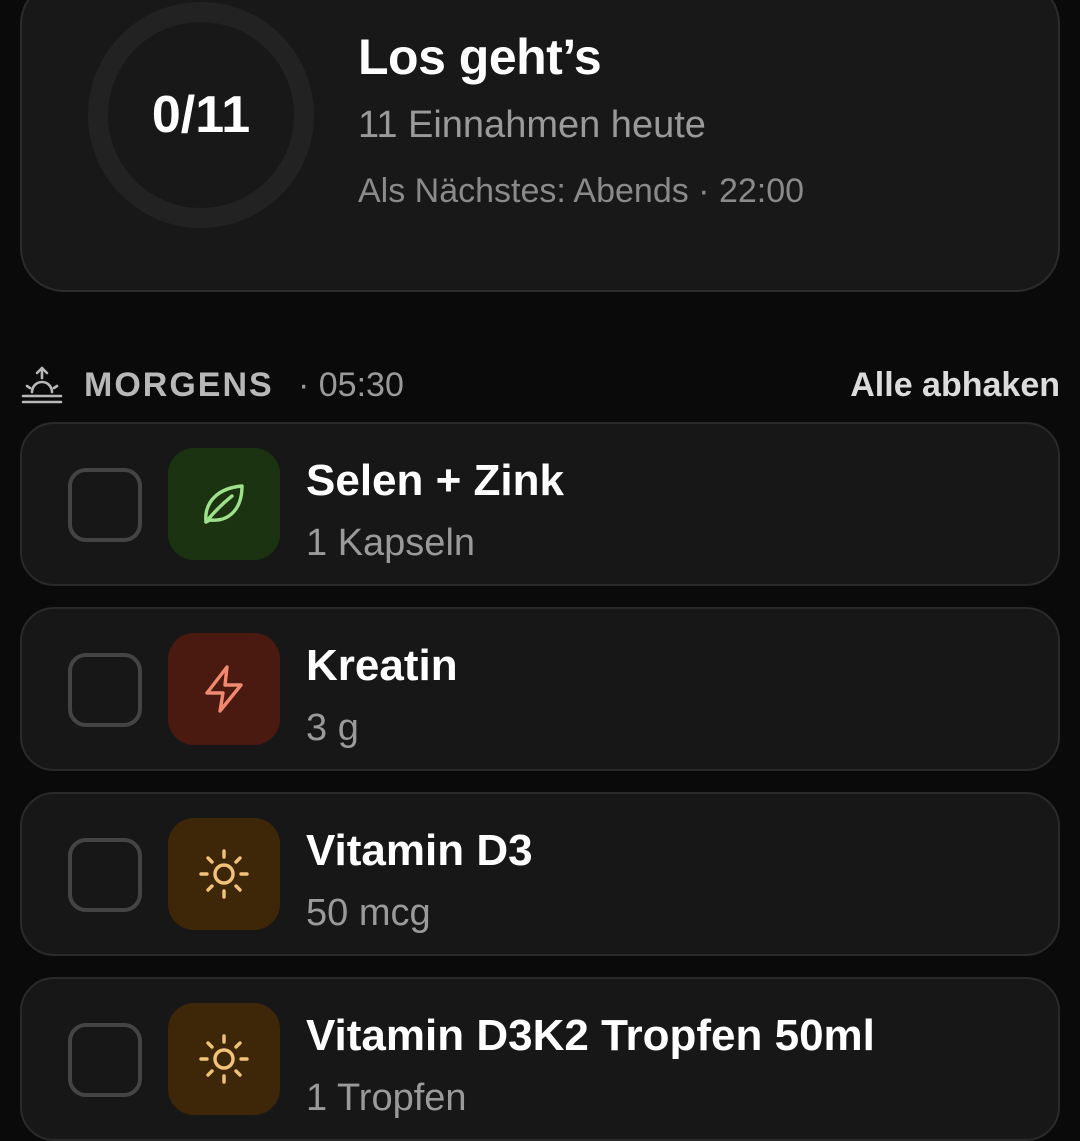 The width and height of the screenshot is (1080, 1141). I want to click on item-dose: 1 Kapseln, so click(391, 543).